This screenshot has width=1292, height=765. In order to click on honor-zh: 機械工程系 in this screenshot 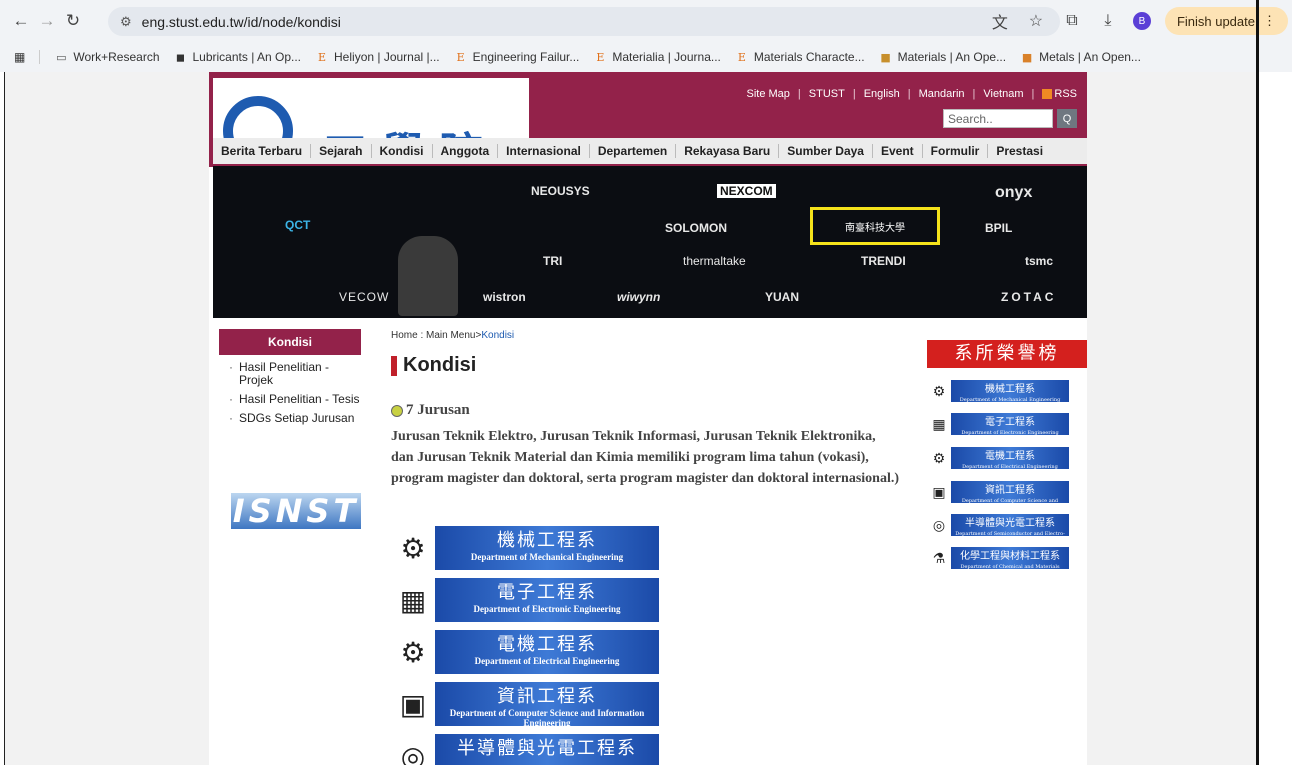, I will do `click(1010, 389)`.